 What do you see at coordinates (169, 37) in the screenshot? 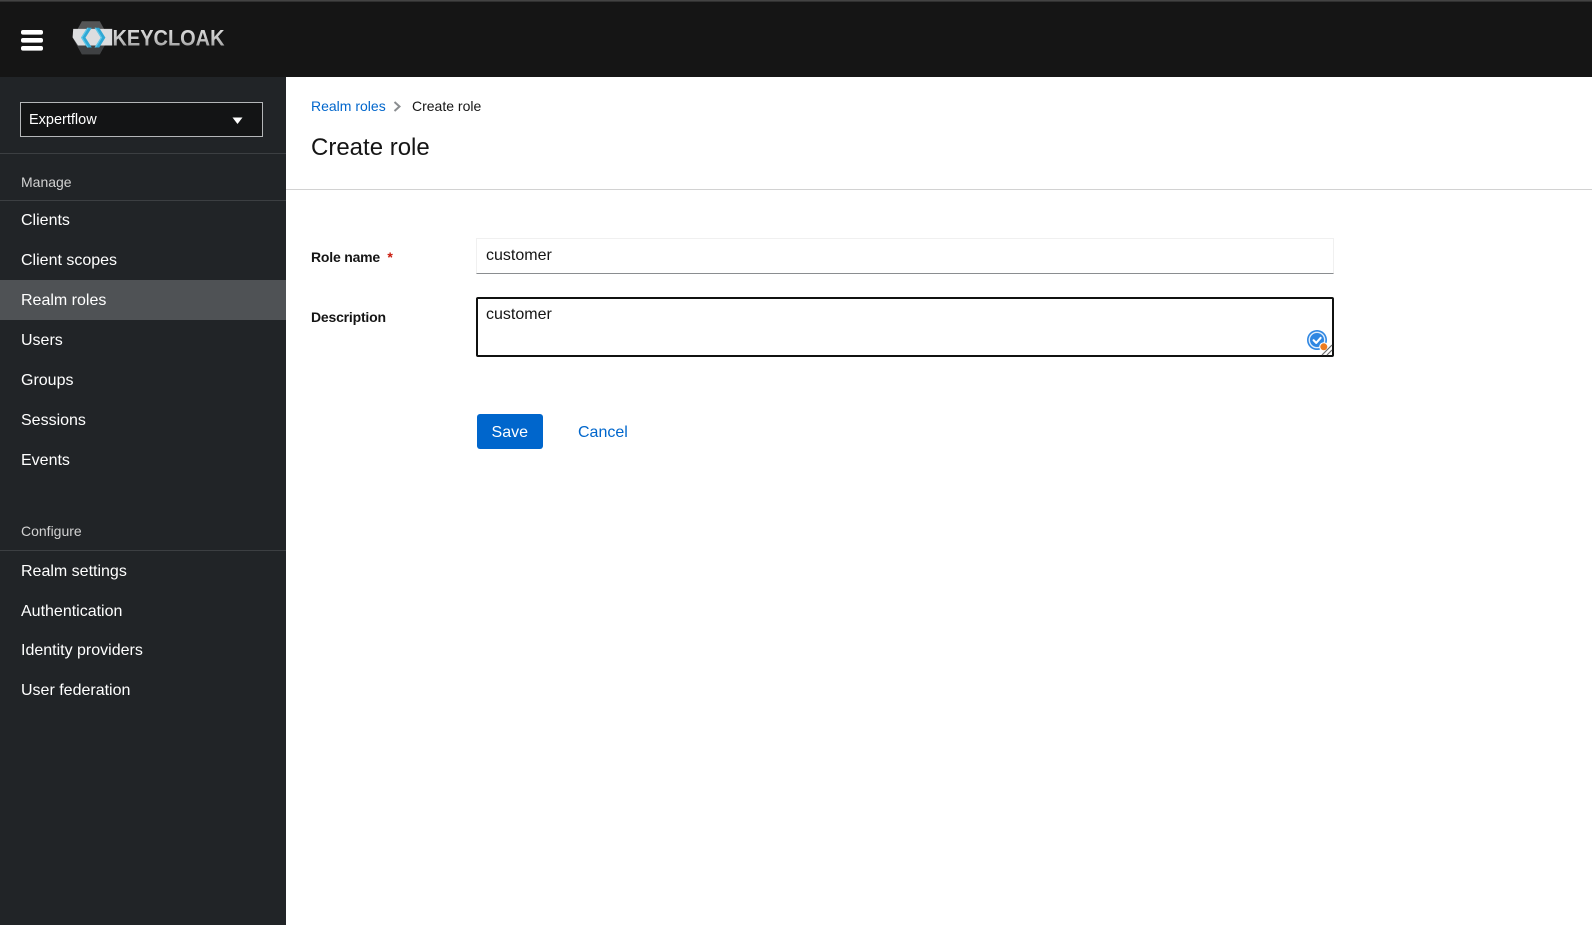
I see `svg-text: KEYCLOAK` at bounding box center [169, 37].